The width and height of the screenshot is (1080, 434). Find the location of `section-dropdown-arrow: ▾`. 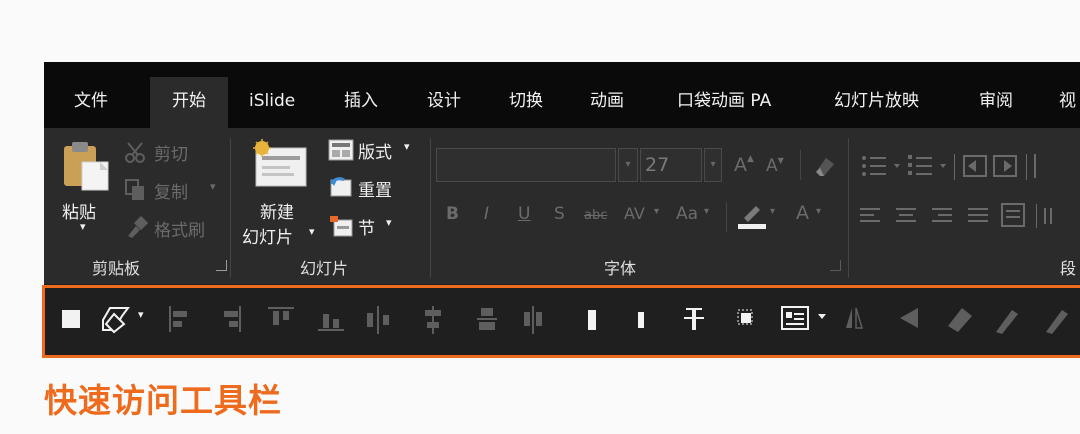

section-dropdown-arrow: ▾ is located at coordinates (389, 222).